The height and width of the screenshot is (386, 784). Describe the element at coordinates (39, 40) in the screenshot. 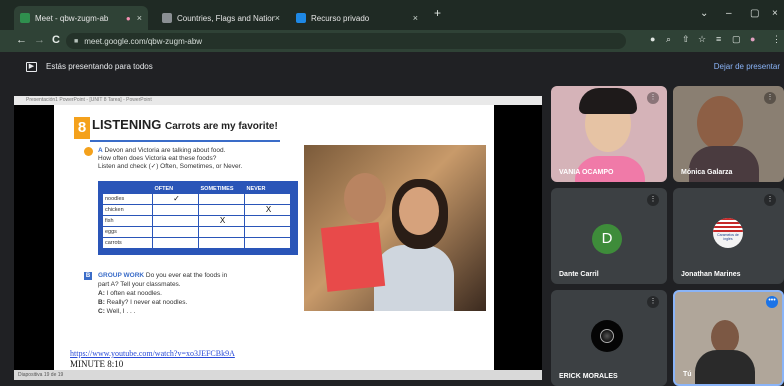

I see `forward-button: →` at that location.